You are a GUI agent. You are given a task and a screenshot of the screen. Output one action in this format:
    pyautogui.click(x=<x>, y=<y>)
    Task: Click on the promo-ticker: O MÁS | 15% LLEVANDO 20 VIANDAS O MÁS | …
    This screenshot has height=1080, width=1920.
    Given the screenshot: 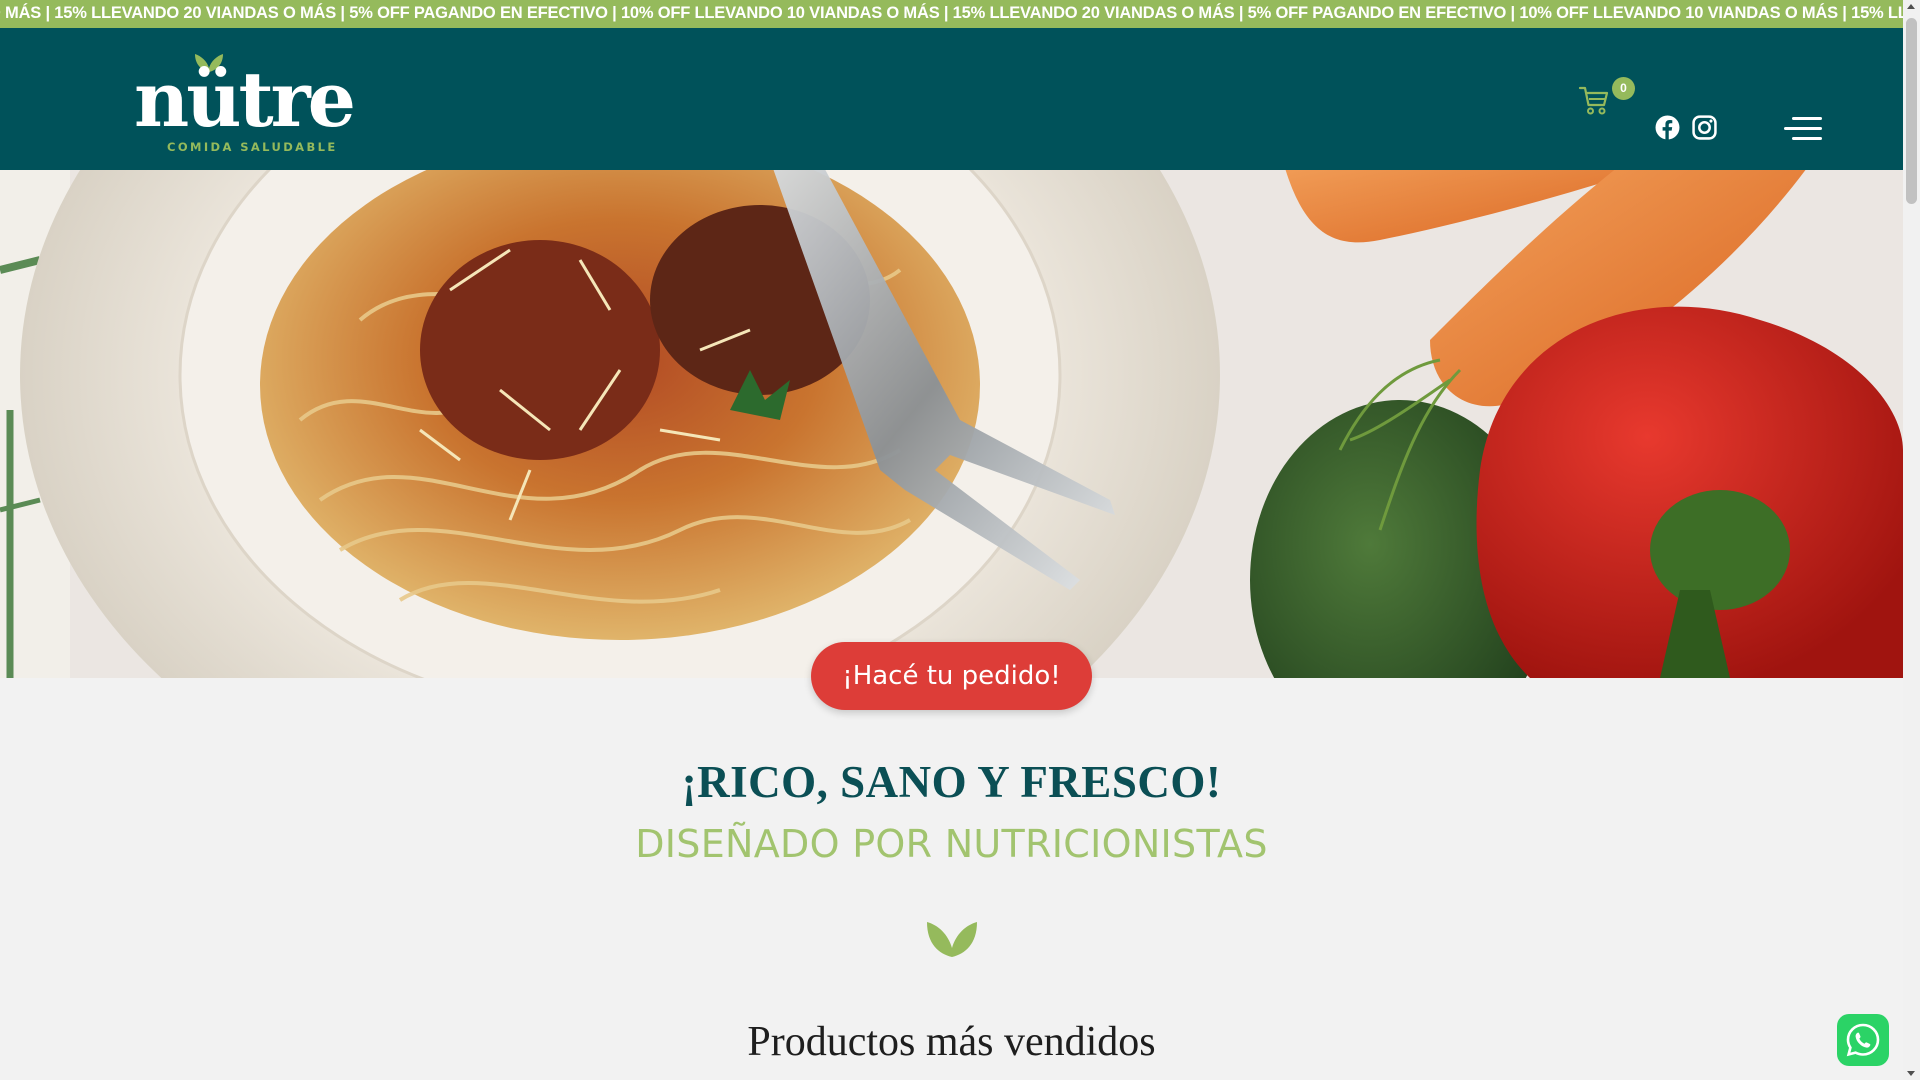 What is the action you would take?
    pyautogui.click(x=951, y=14)
    